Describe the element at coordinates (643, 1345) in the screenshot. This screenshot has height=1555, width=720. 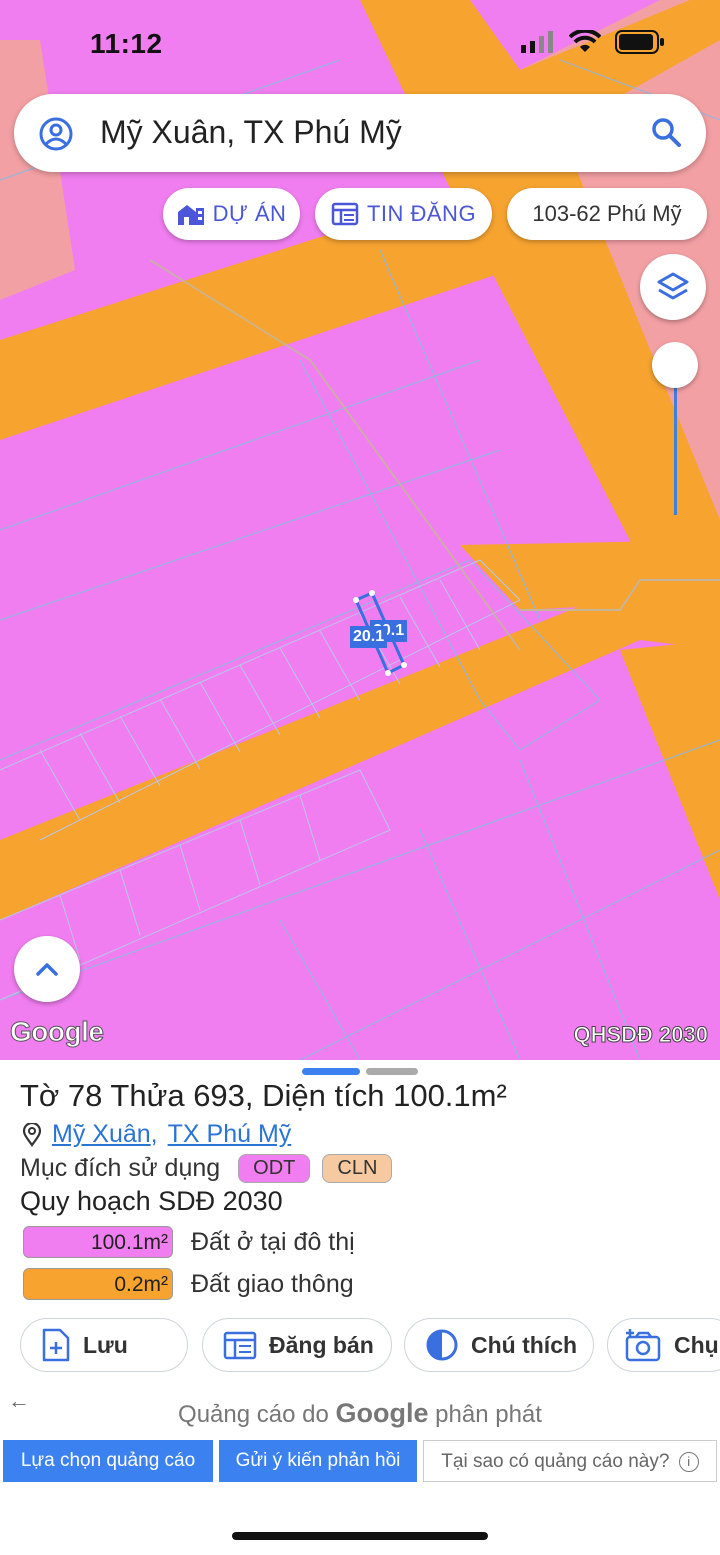
I see `camera-icon` at that location.